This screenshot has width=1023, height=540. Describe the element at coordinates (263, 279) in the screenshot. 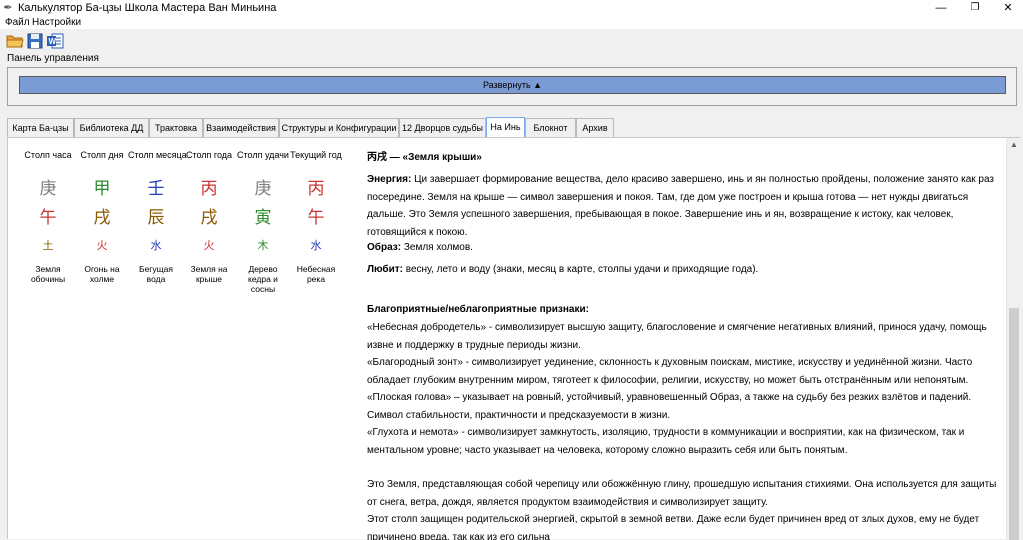

I see `pillar-name: Дерево кедра и сосны` at that location.